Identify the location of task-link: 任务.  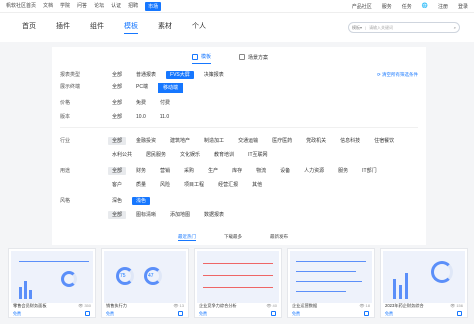
(407, 6).